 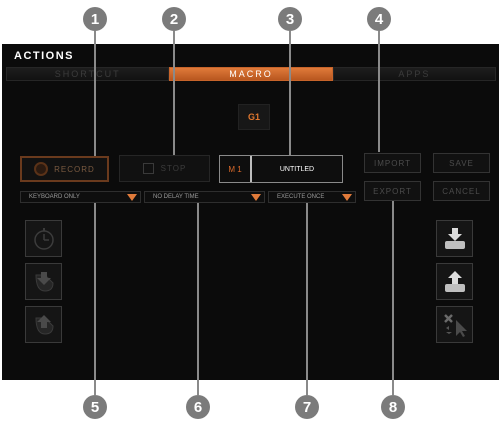 What do you see at coordinates (236, 169) in the screenshot?
I see `macro-id: M 1` at bounding box center [236, 169].